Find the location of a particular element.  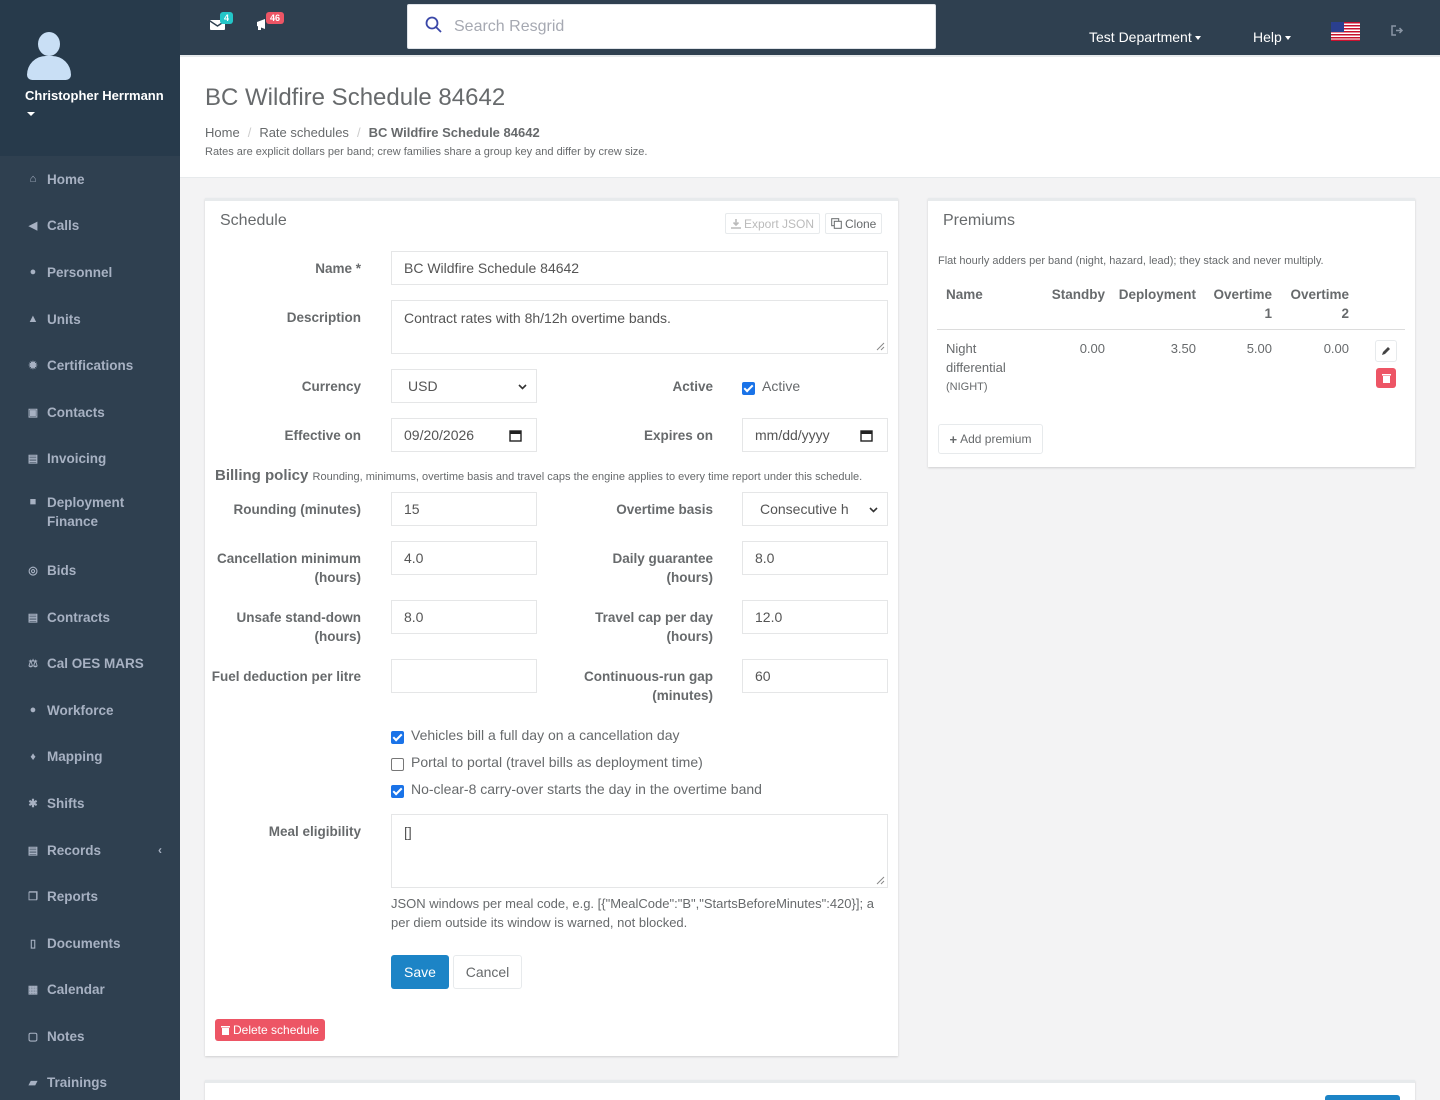

sidebar-item-workforce: ● Workforce is located at coordinates (90, 710).